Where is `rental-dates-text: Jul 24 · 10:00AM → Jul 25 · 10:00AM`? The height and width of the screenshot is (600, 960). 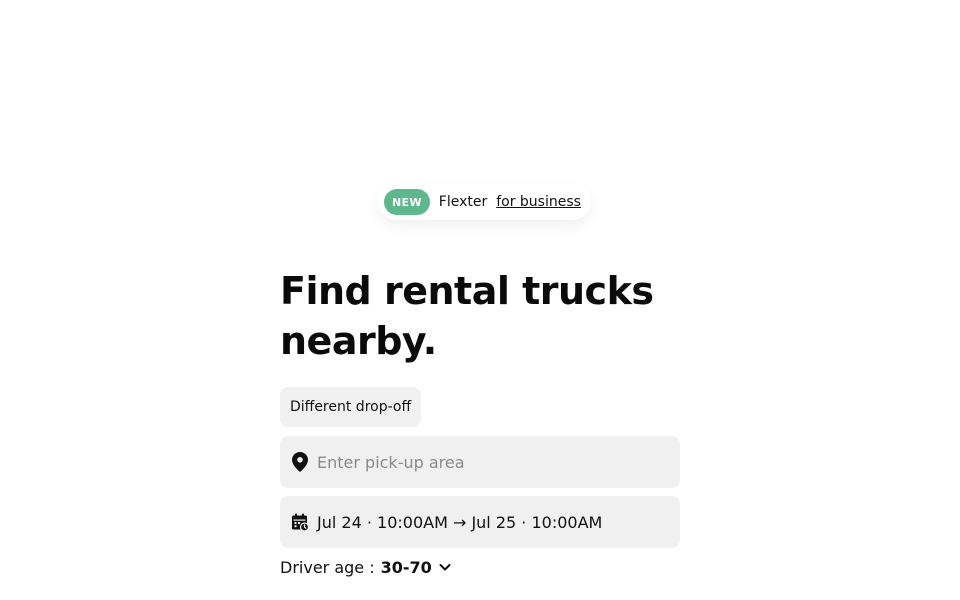
rental-dates-text: Jul 24 · 10:00AM → Jul 25 · 10:00AM is located at coordinates (460, 522).